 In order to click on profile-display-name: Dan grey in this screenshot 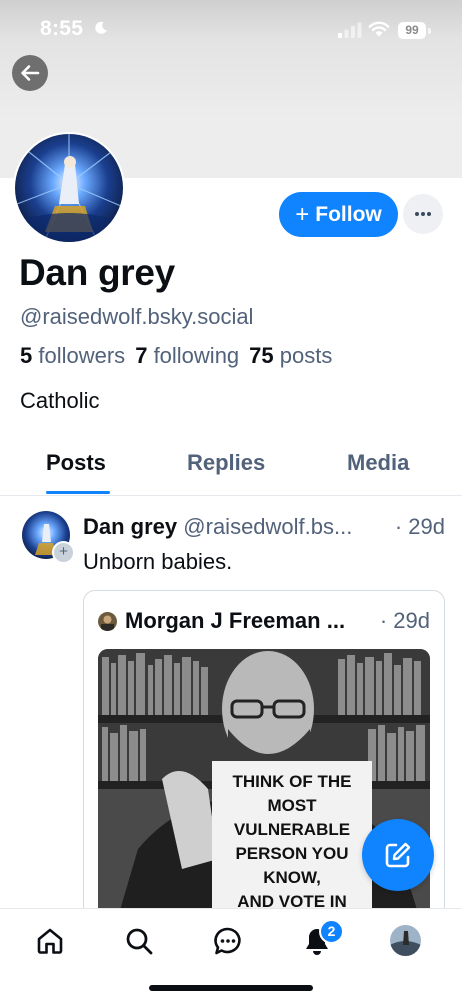, I will do `click(97, 272)`.